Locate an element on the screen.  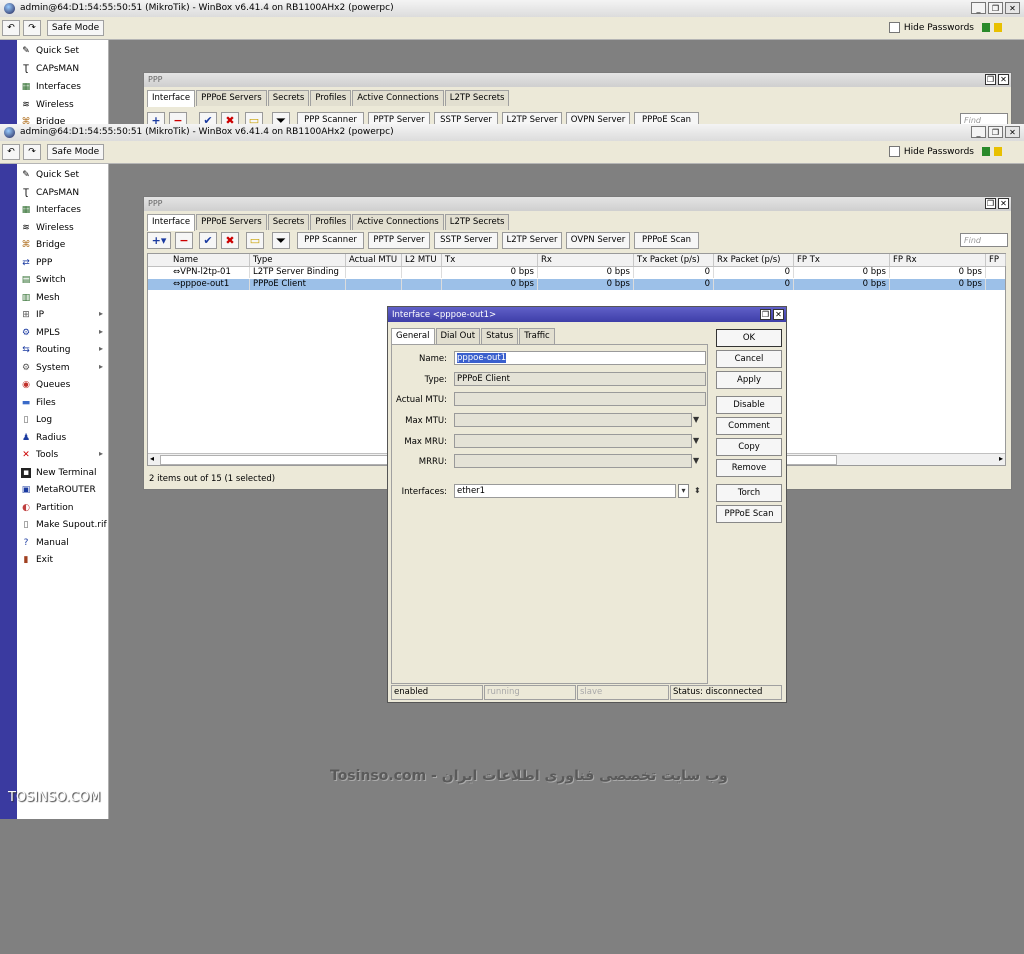
comment-icon: ▭ is located at coordinates (255, 240).